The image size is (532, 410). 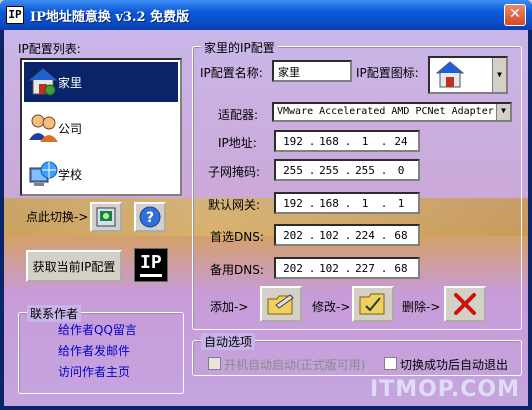 I want to click on add-folder-icon, so click(x=280, y=304).